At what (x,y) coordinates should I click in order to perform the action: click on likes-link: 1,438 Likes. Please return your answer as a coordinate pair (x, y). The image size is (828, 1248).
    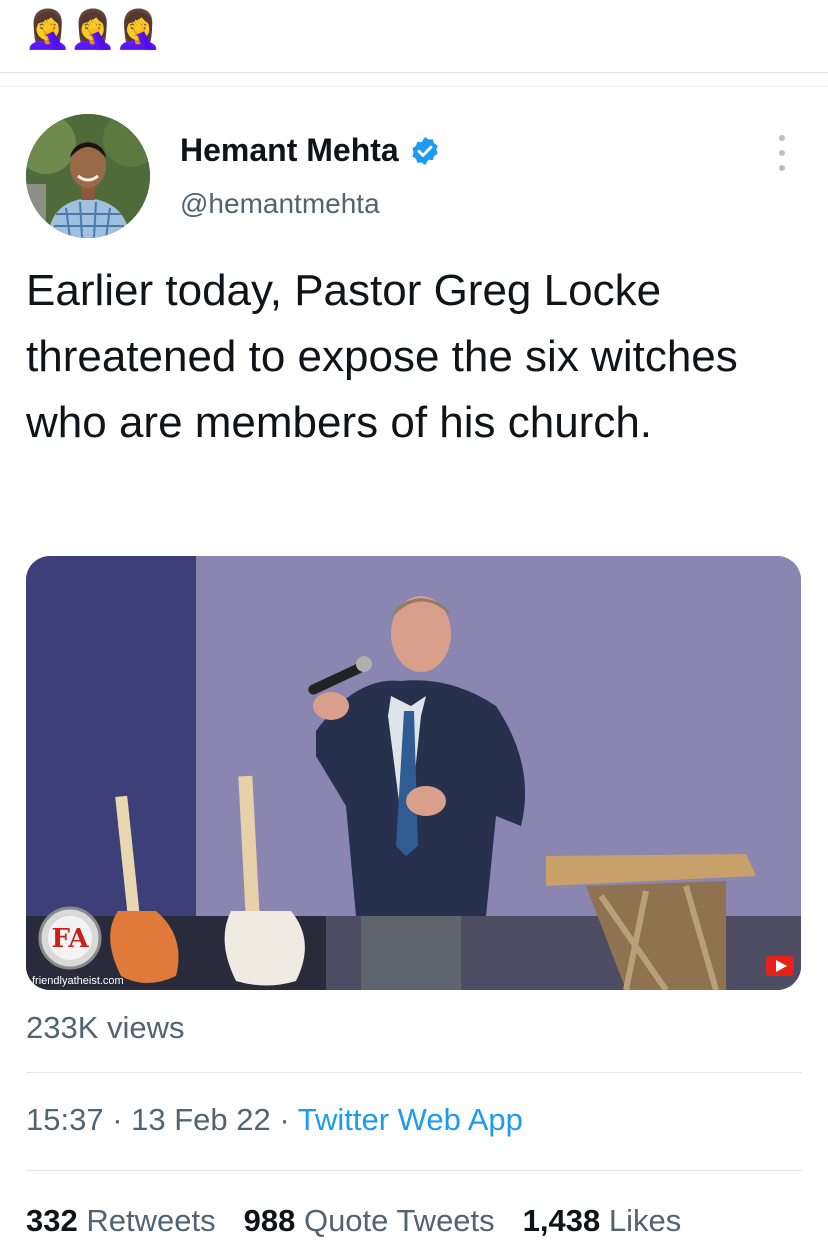
    Looking at the image, I should click on (602, 1221).